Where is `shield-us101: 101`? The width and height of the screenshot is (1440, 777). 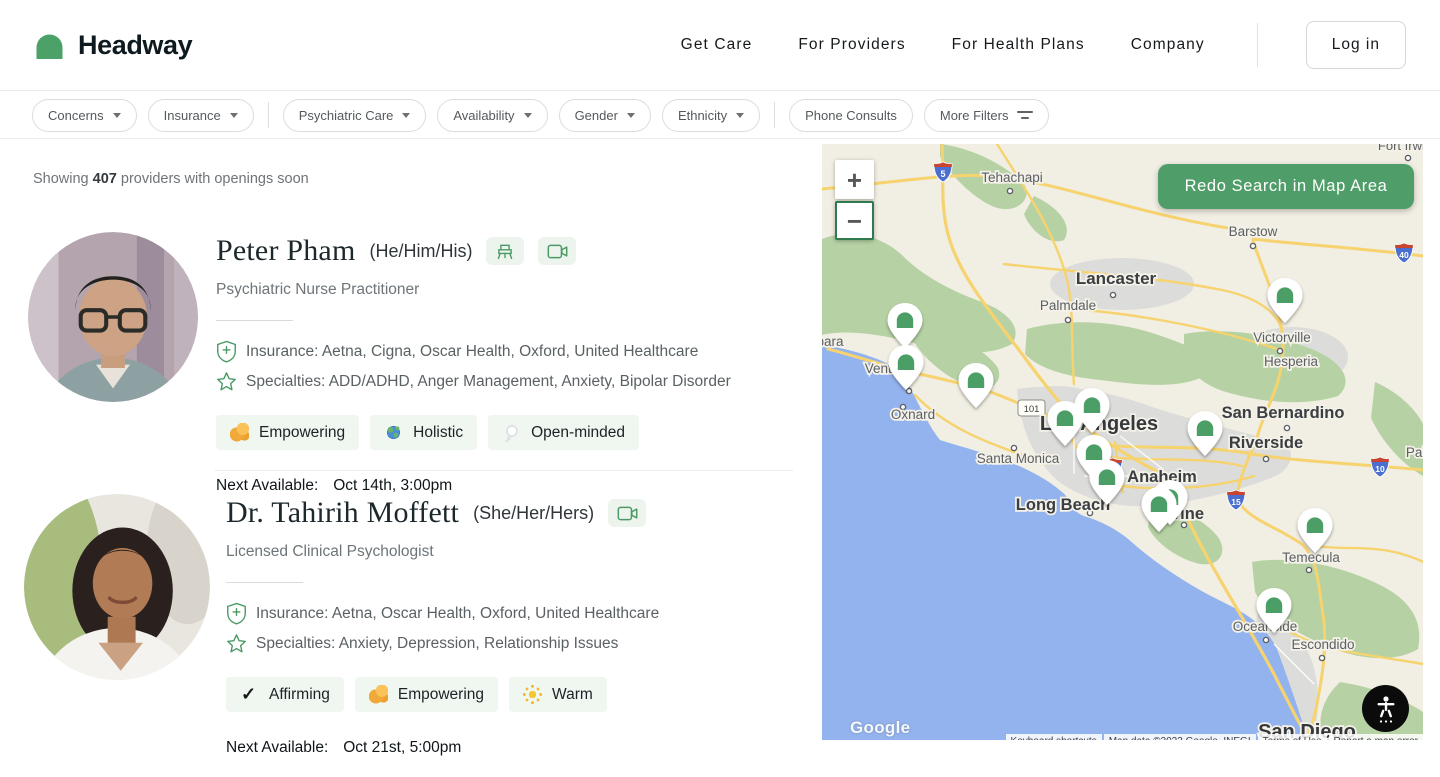 shield-us101: 101 is located at coordinates (1032, 409).